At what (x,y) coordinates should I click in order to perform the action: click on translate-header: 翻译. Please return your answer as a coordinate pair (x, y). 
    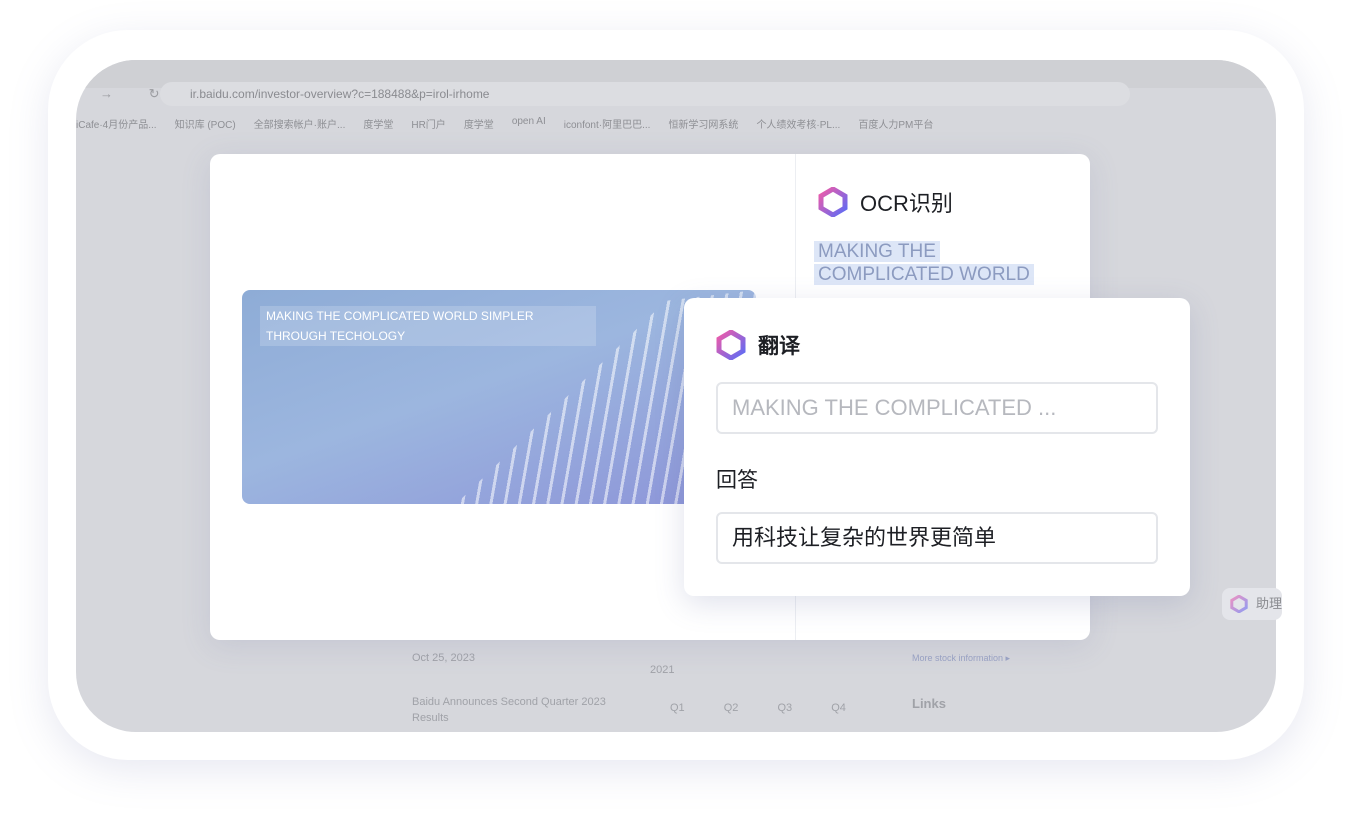
    Looking at the image, I should click on (758, 345).